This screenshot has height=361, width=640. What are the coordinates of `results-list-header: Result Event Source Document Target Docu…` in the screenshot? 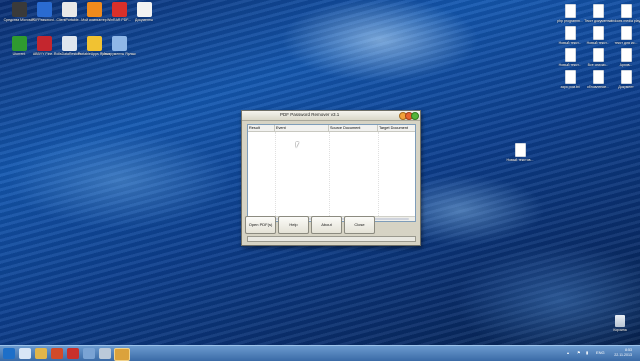 It's located at (331, 128).